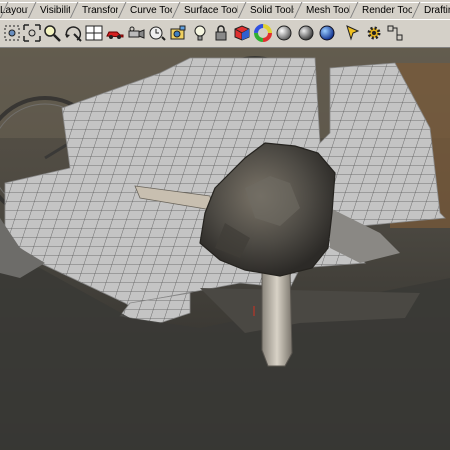 Image resolution: width=450 pixels, height=450 pixels. What do you see at coordinates (135, 33) in the screenshot?
I see `camera-icon` at bounding box center [135, 33].